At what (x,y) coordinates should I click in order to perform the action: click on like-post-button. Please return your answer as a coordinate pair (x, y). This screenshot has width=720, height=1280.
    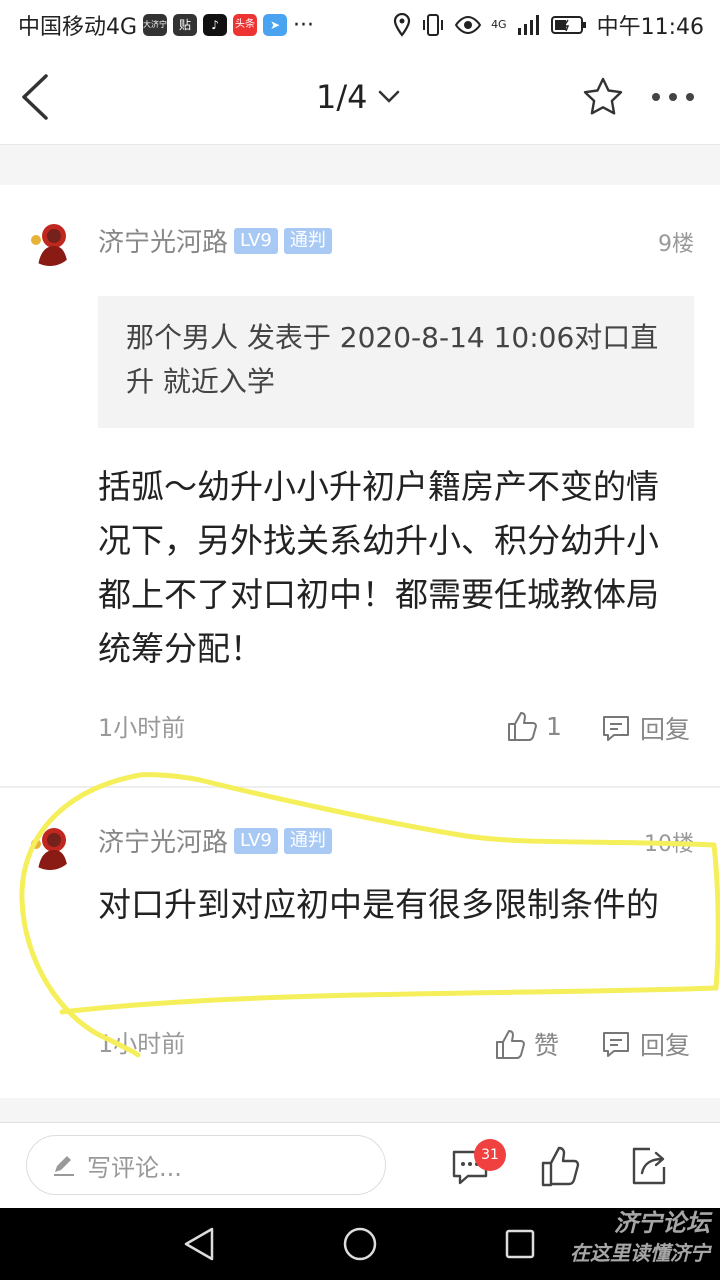
    Looking at the image, I should click on (560, 1168).